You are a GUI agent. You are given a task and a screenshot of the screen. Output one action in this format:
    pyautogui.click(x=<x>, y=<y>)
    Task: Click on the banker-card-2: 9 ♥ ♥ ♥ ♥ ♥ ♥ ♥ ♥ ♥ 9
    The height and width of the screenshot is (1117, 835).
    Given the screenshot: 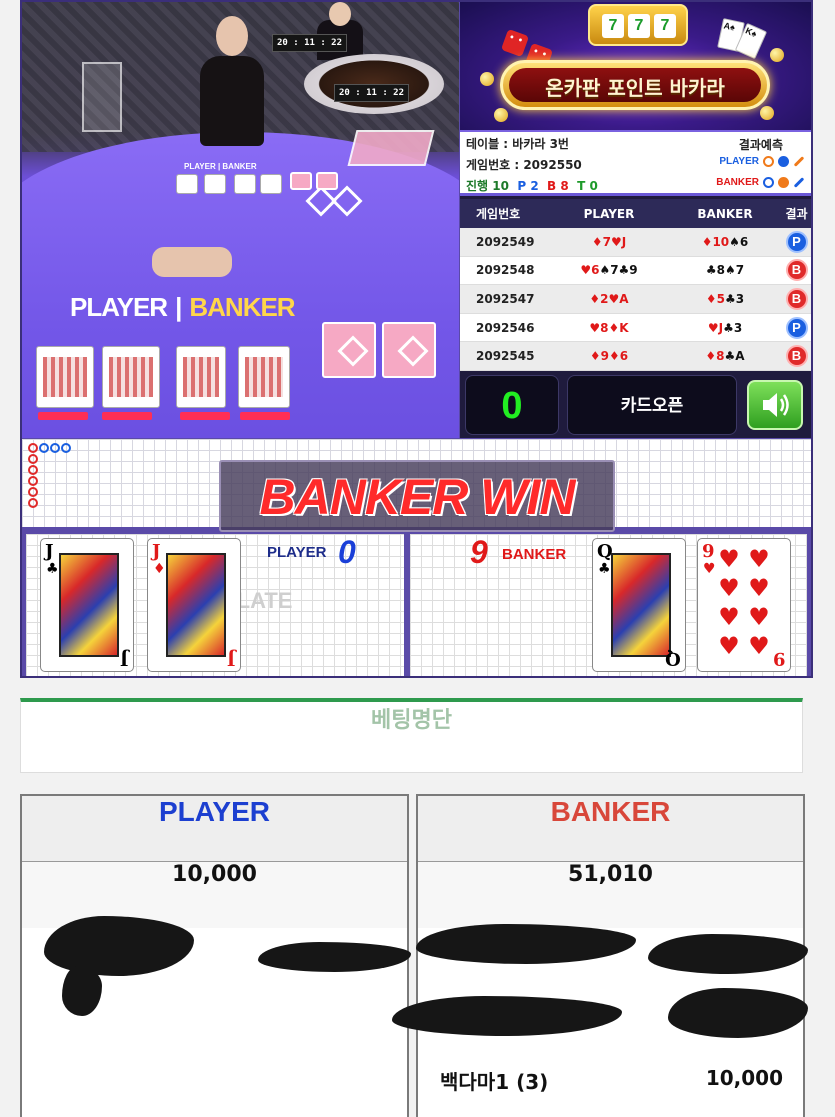 What is the action you would take?
    pyautogui.click(x=744, y=605)
    